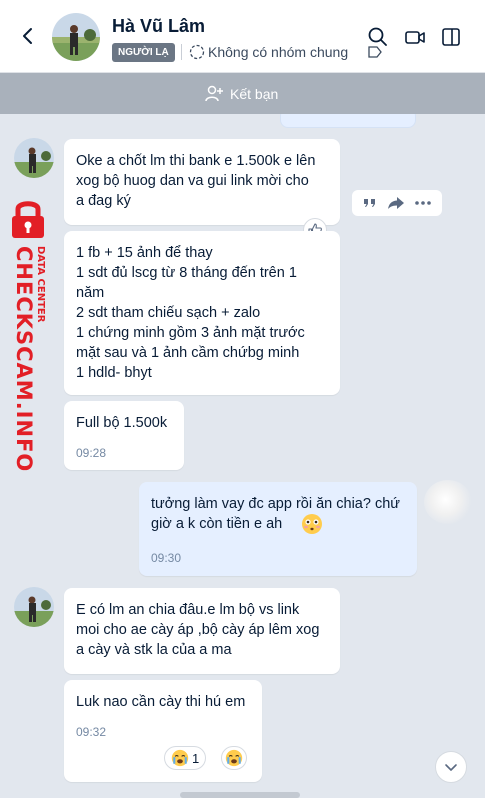 This screenshot has width=485, height=798. What do you see at coordinates (161, 702) in the screenshot?
I see `message-text: Luk nao cần cày thi hú em` at bounding box center [161, 702].